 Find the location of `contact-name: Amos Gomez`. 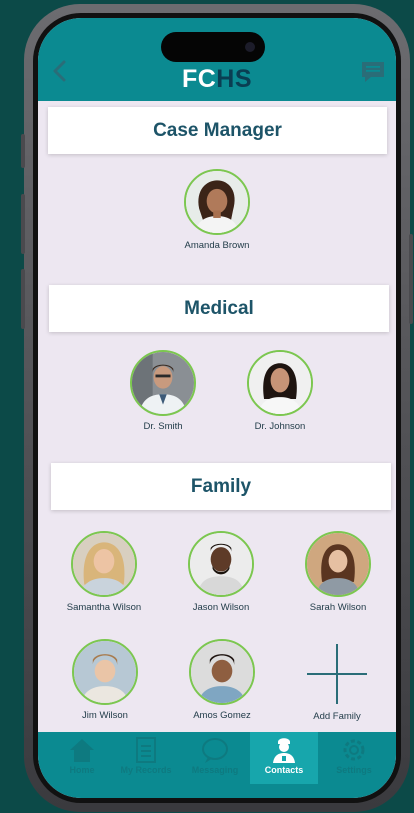

contact-name: Amos Gomez is located at coordinates (222, 715).